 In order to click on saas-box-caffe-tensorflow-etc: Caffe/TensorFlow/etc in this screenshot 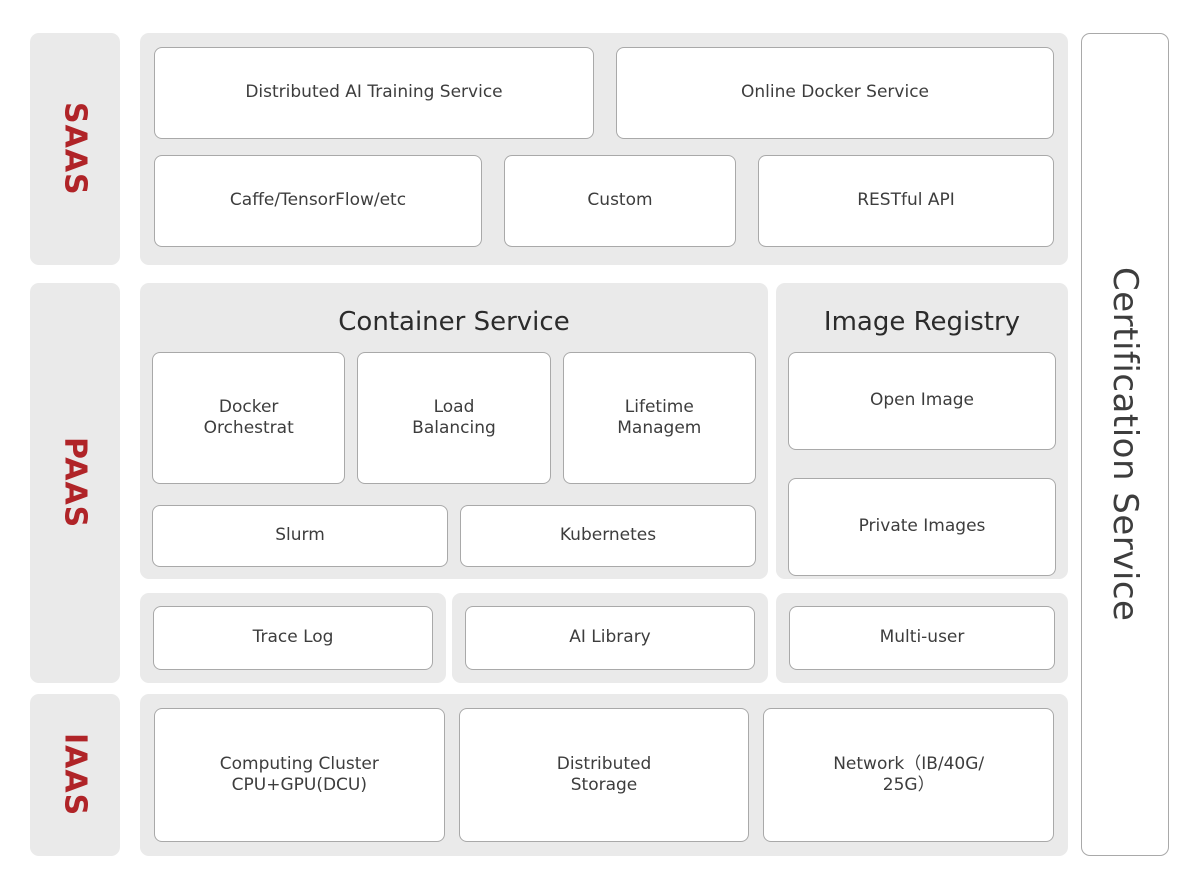, I will do `click(318, 201)`.